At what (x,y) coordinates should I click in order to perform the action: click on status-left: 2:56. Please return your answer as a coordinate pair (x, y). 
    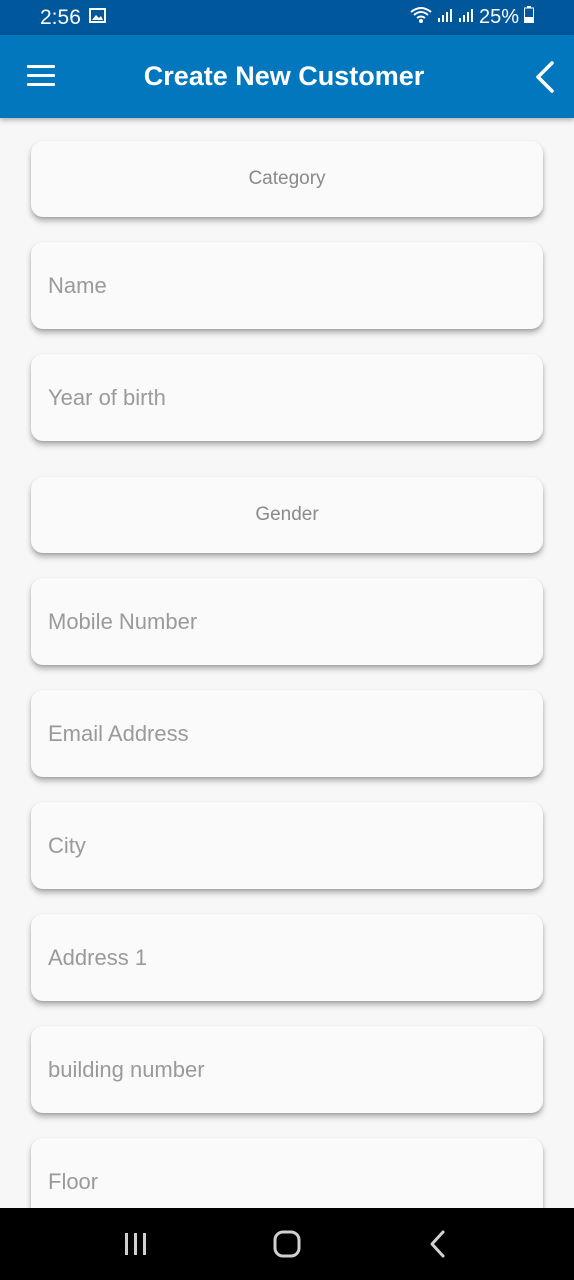
    Looking at the image, I should click on (73, 18).